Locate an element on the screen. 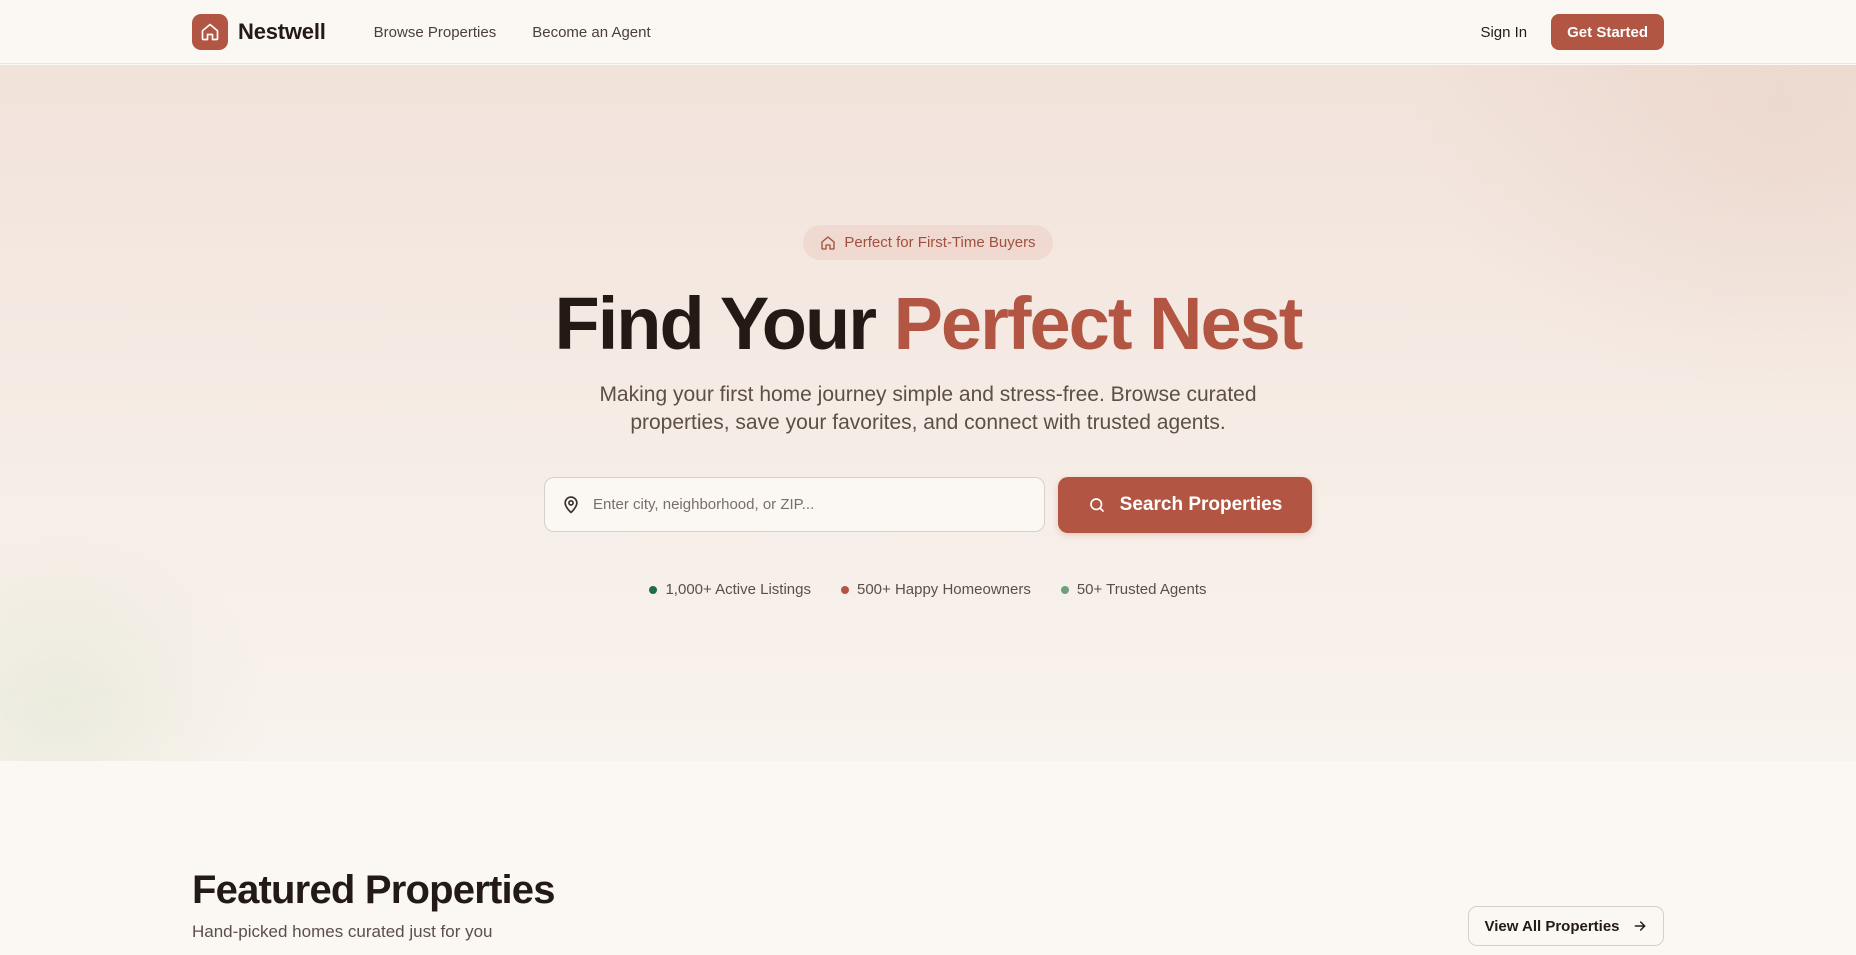 Image resolution: width=1856 pixels, height=955 pixels. view-all-label: View All Properties is located at coordinates (1552, 926).